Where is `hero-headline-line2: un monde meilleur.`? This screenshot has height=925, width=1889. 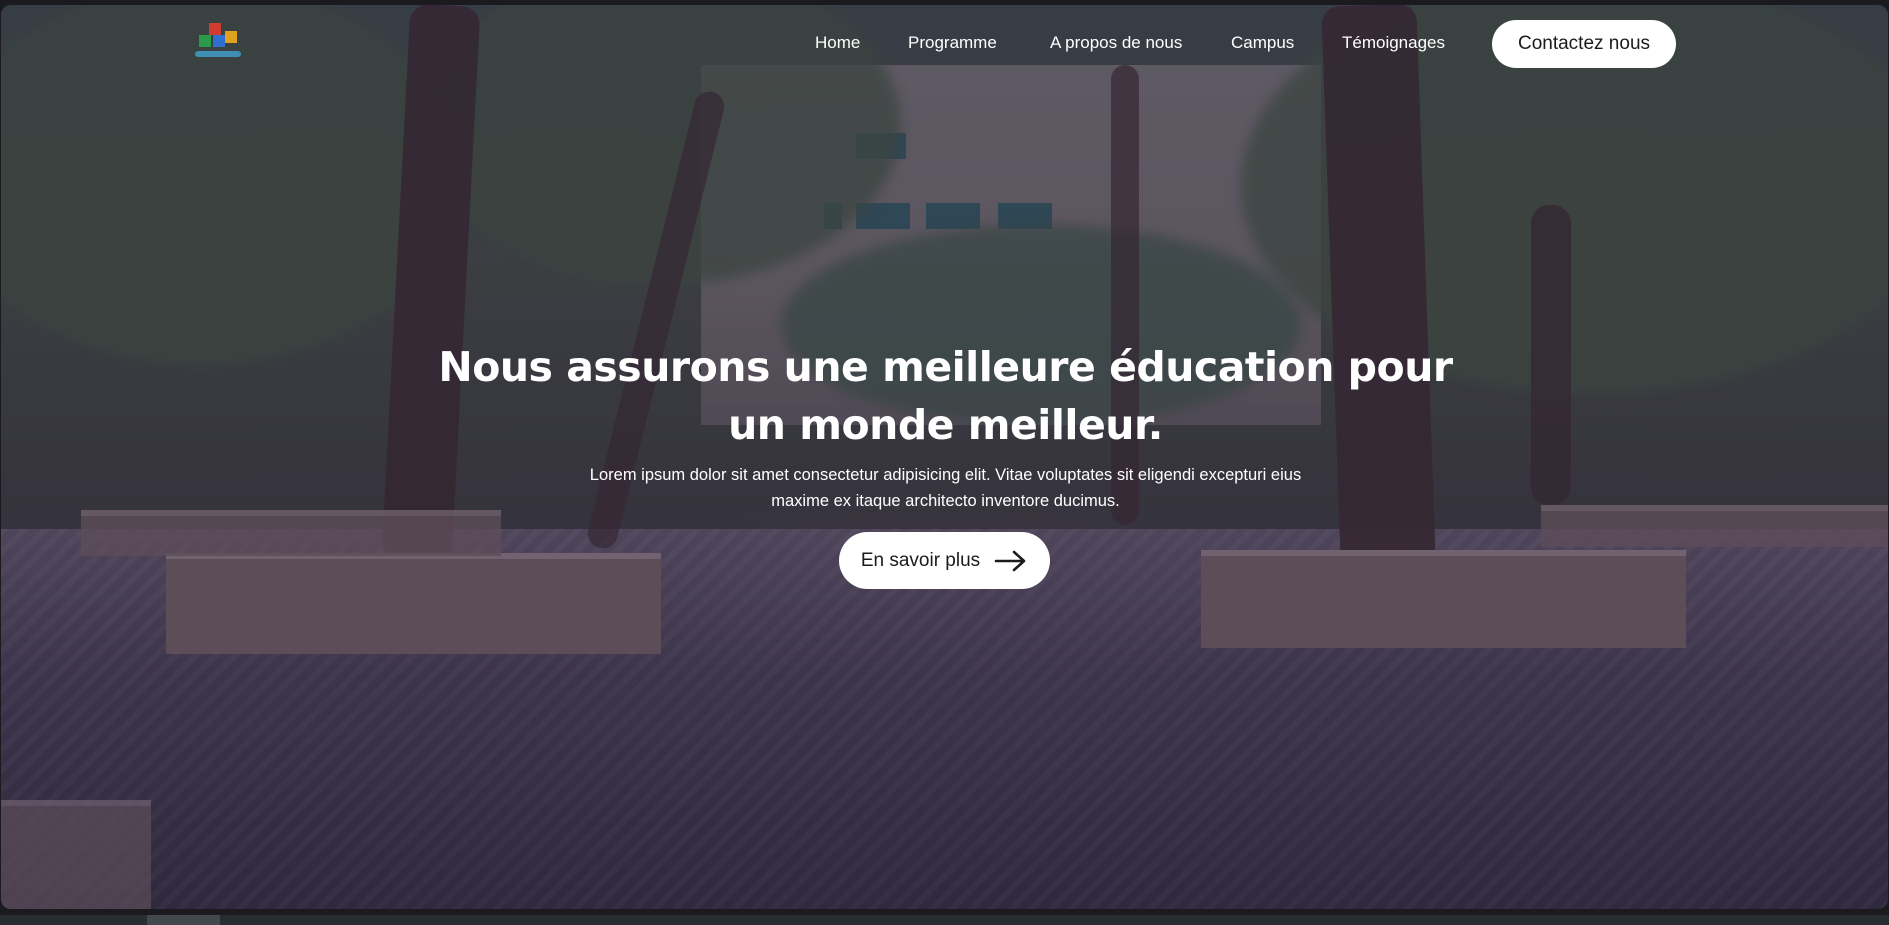
hero-headline-line2: un monde meilleur. is located at coordinates (945, 425).